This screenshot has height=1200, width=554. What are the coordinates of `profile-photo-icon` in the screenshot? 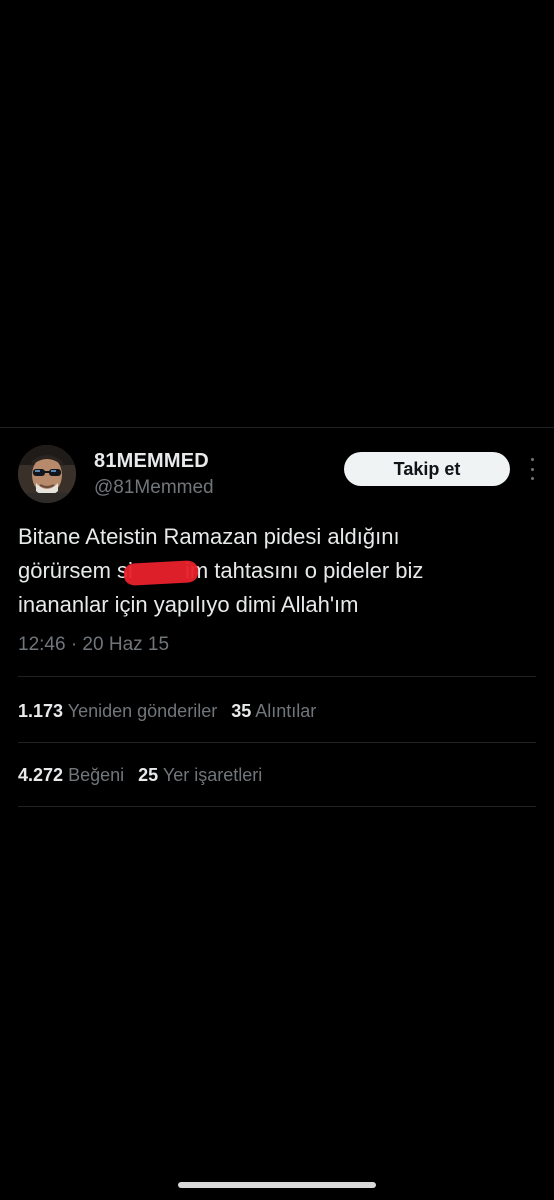 It's located at (47, 474).